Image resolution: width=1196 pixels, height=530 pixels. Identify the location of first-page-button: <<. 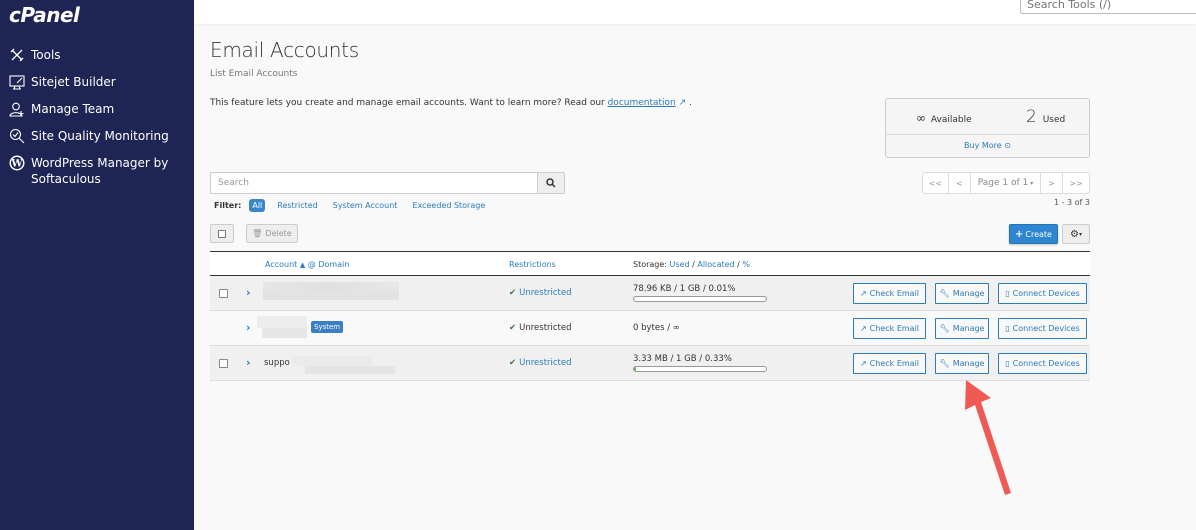
(936, 183).